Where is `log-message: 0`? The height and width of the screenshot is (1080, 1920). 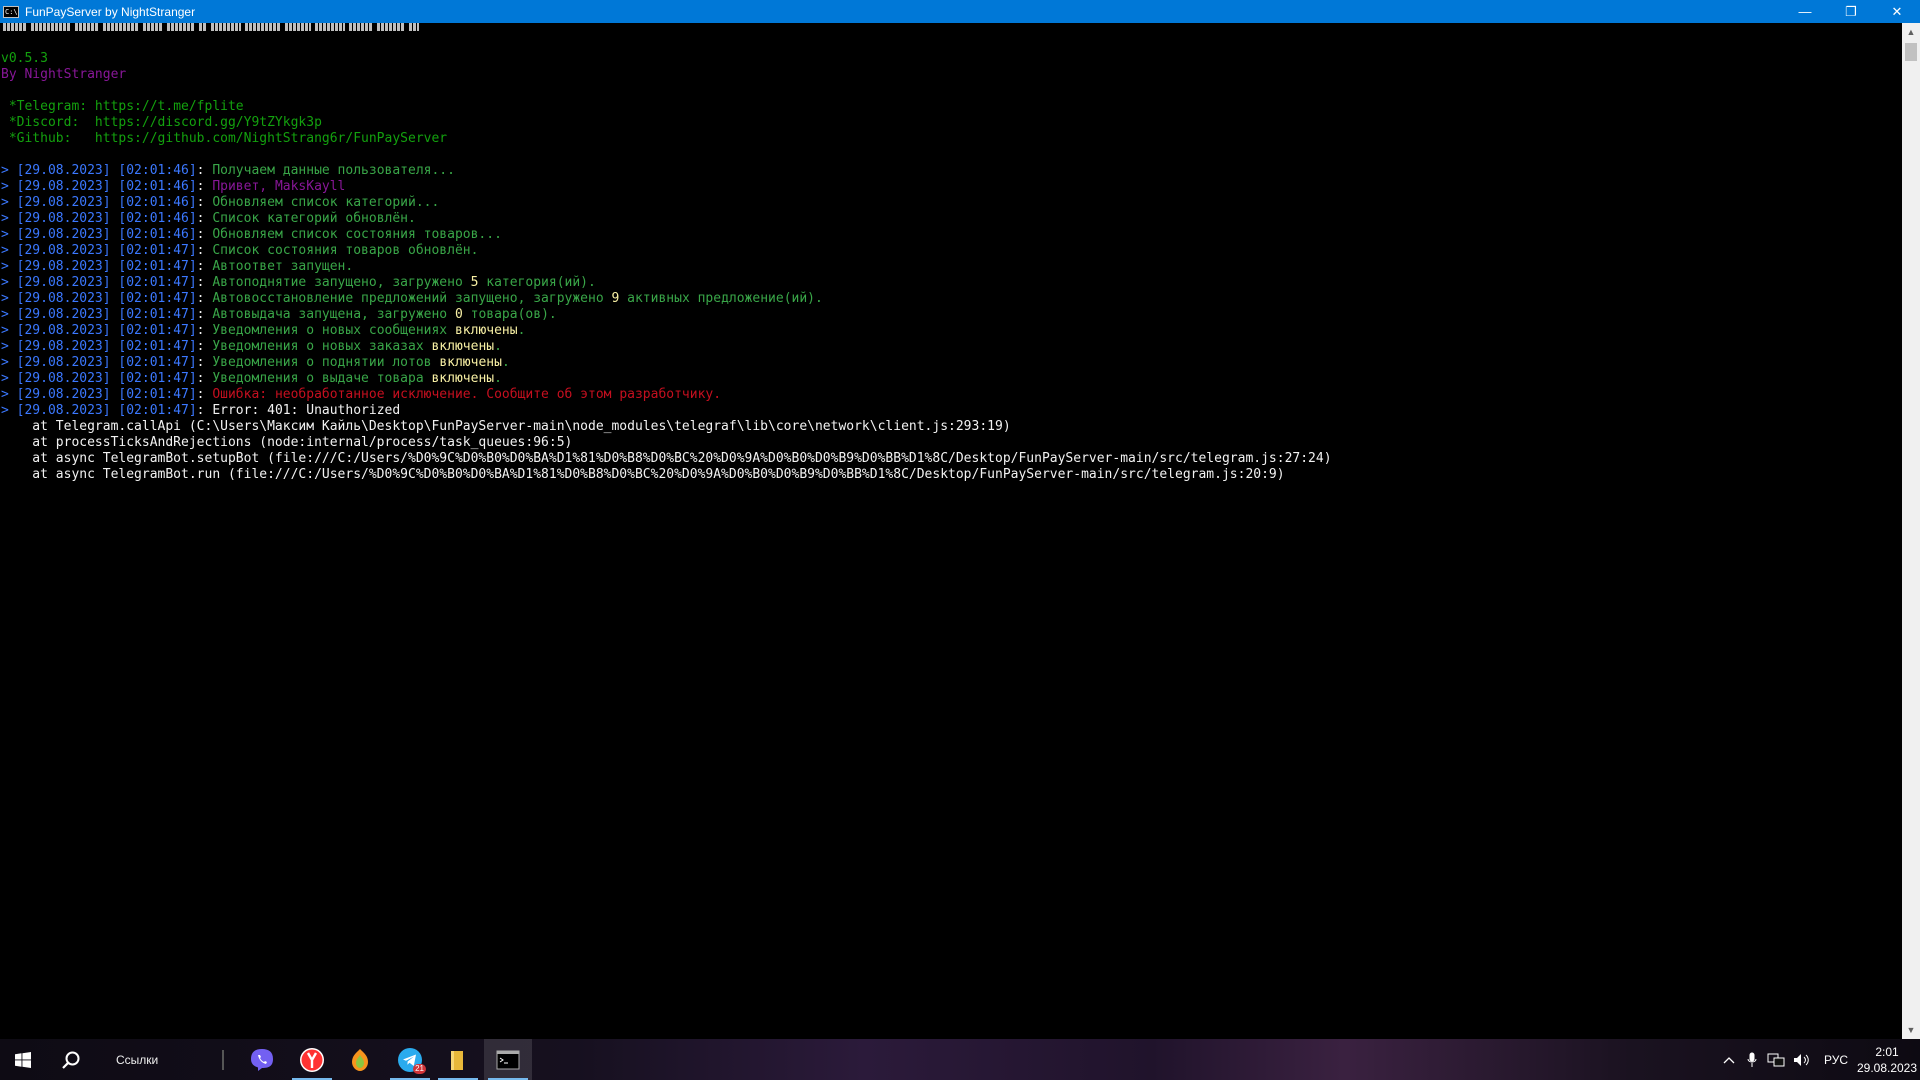
log-message: 0 is located at coordinates (458, 314).